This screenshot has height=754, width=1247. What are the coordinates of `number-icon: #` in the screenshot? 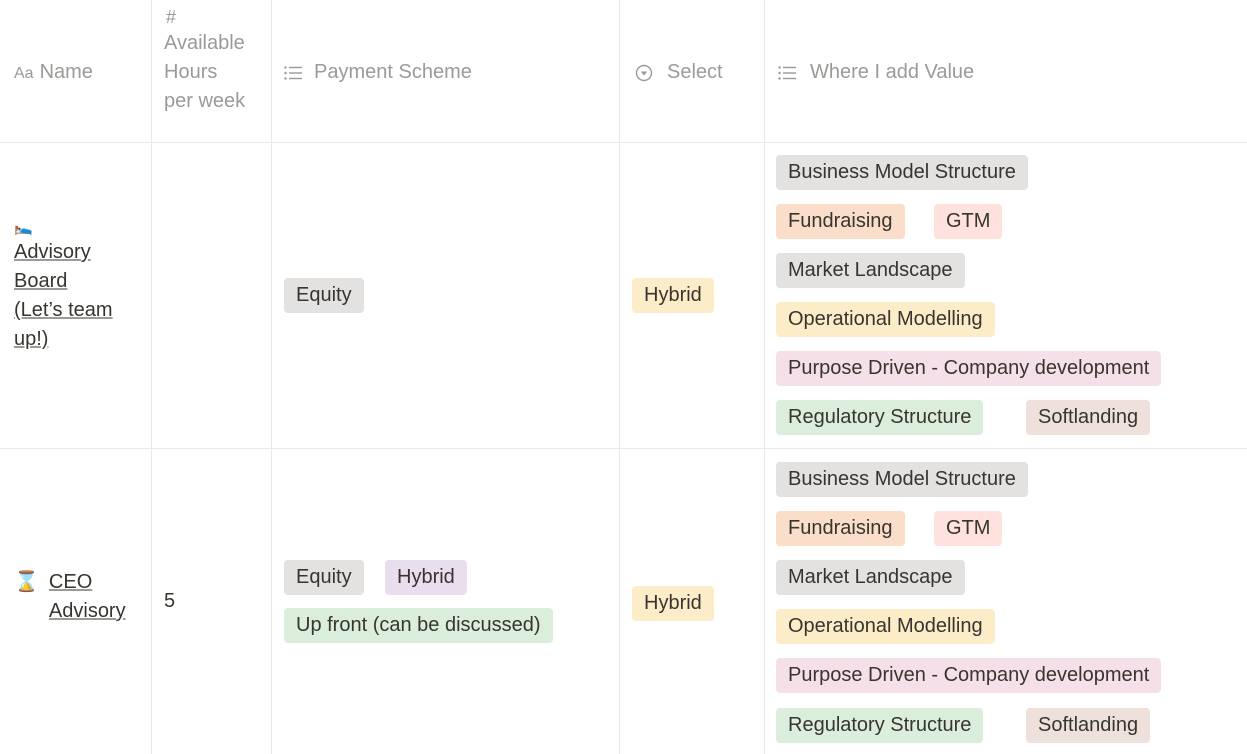 It's located at (171, 17).